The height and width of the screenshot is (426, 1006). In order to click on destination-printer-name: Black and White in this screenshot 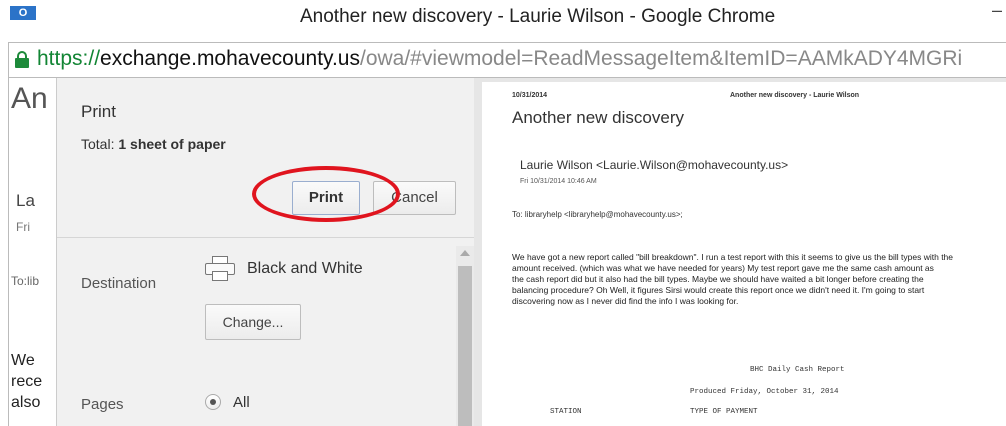, I will do `click(305, 268)`.